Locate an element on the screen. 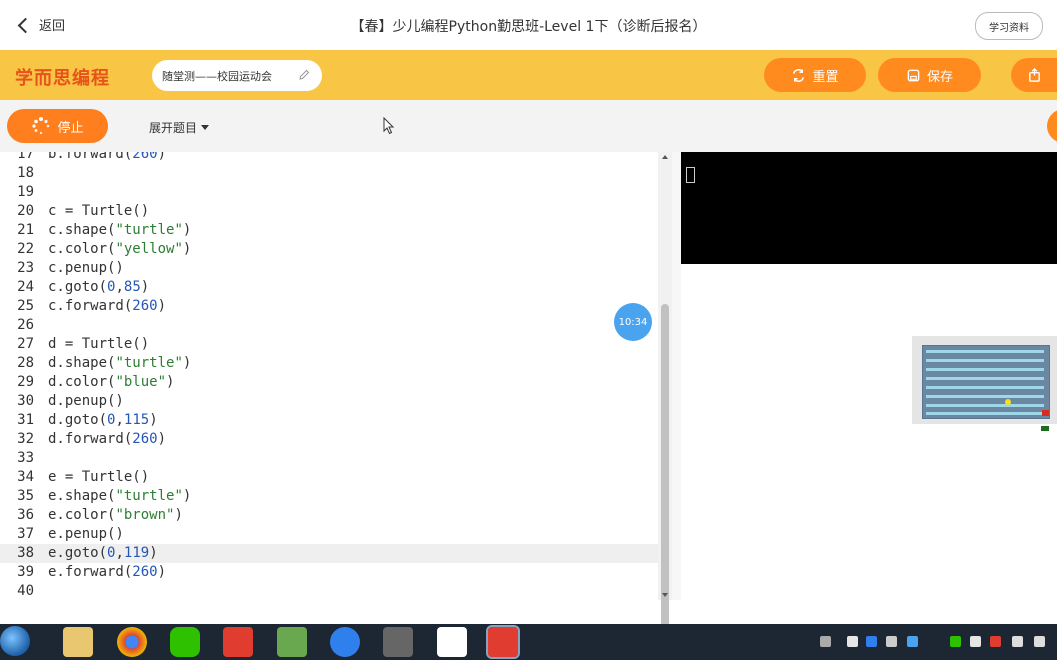 The image size is (1057, 660). line-number: 21 is located at coordinates (25, 230).